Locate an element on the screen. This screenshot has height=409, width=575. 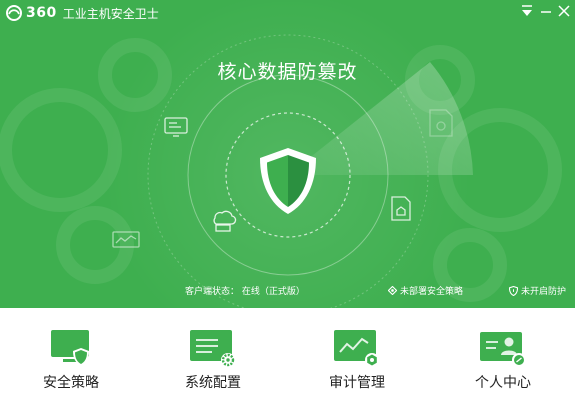
hero-title: 核心数据防篡改 is located at coordinates (287, 72).